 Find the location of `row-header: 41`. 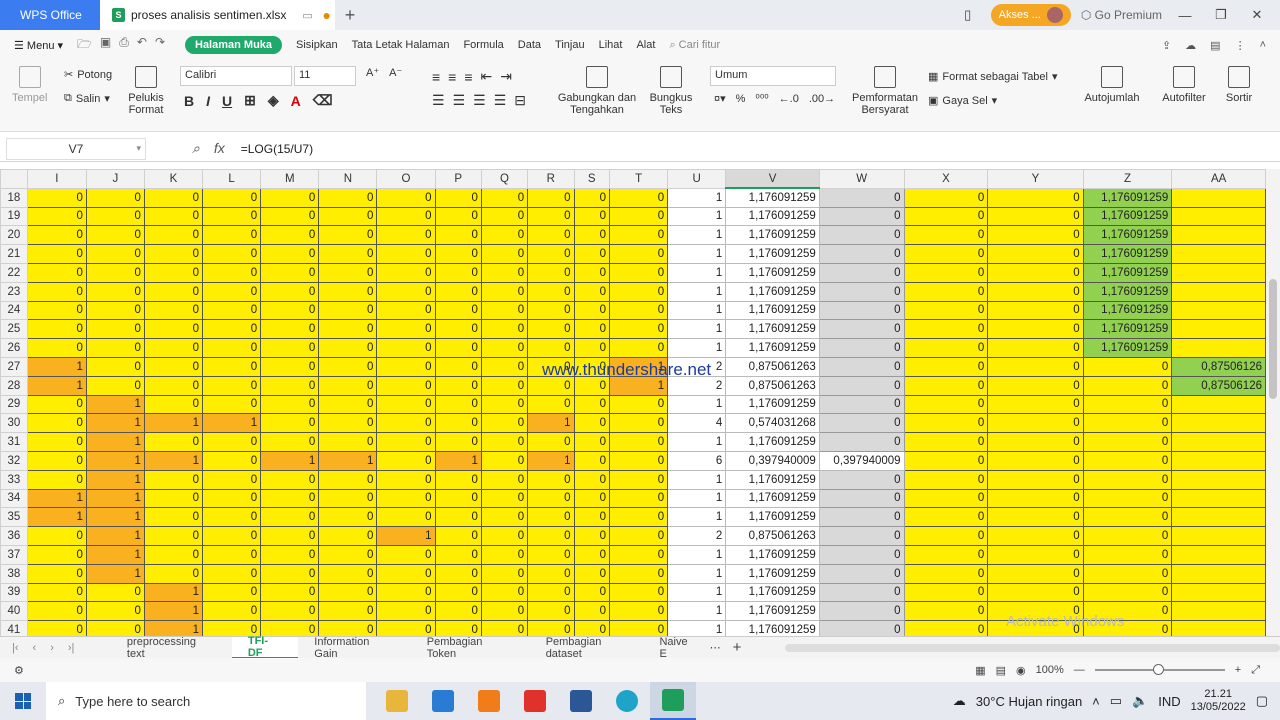

row-header: 41 is located at coordinates (14, 628).